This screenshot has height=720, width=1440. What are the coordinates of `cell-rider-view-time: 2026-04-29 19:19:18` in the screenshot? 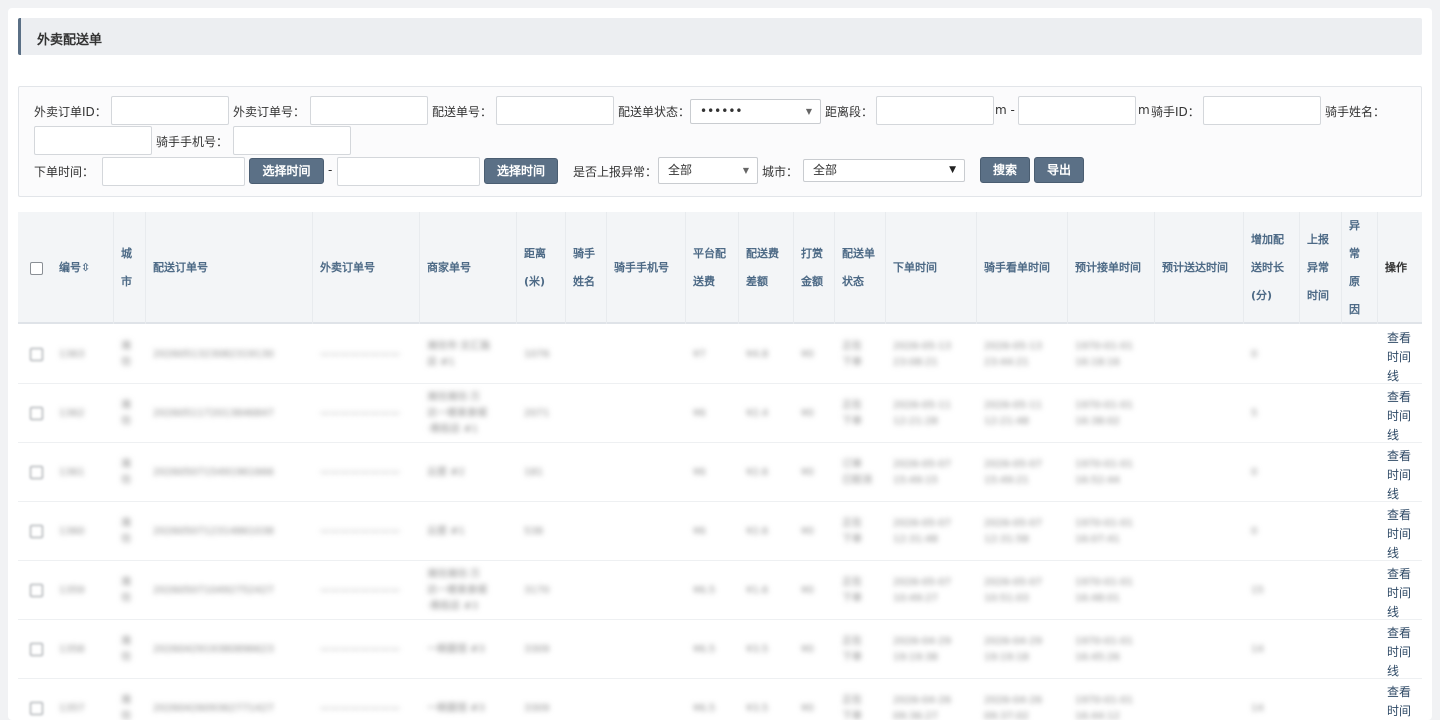 It's located at (1013, 649).